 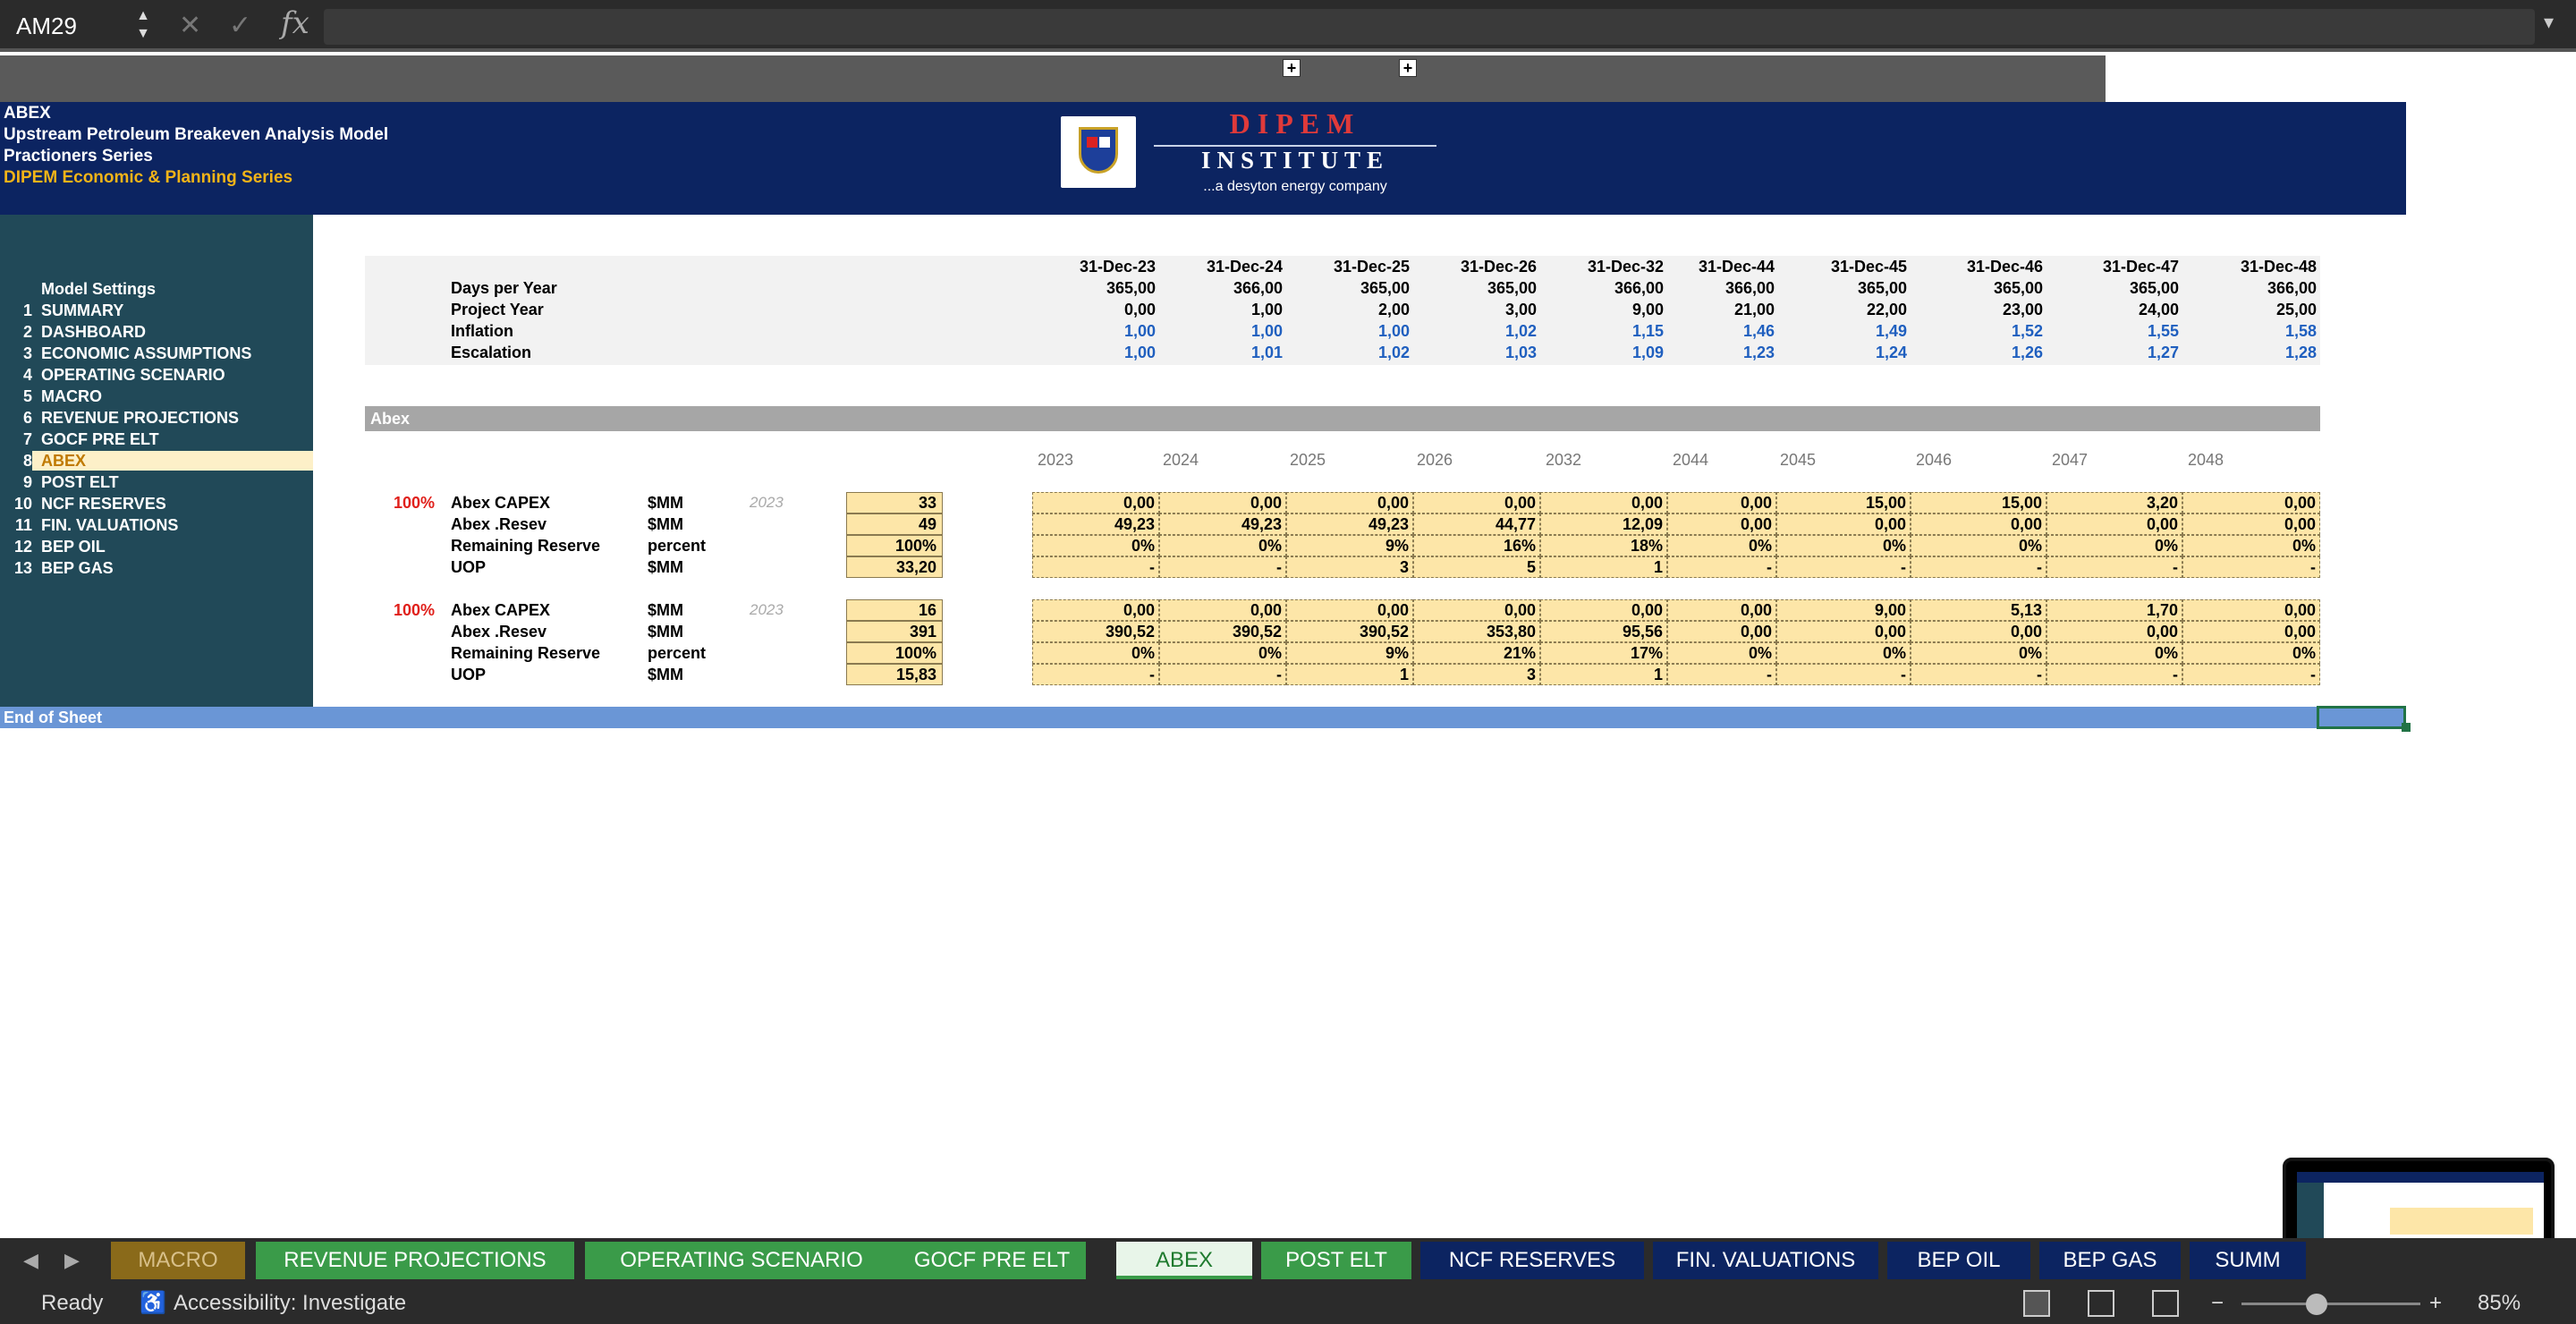 What do you see at coordinates (1716, 353) in the screenshot?
I see `timeline-cell: 1,23` at bounding box center [1716, 353].